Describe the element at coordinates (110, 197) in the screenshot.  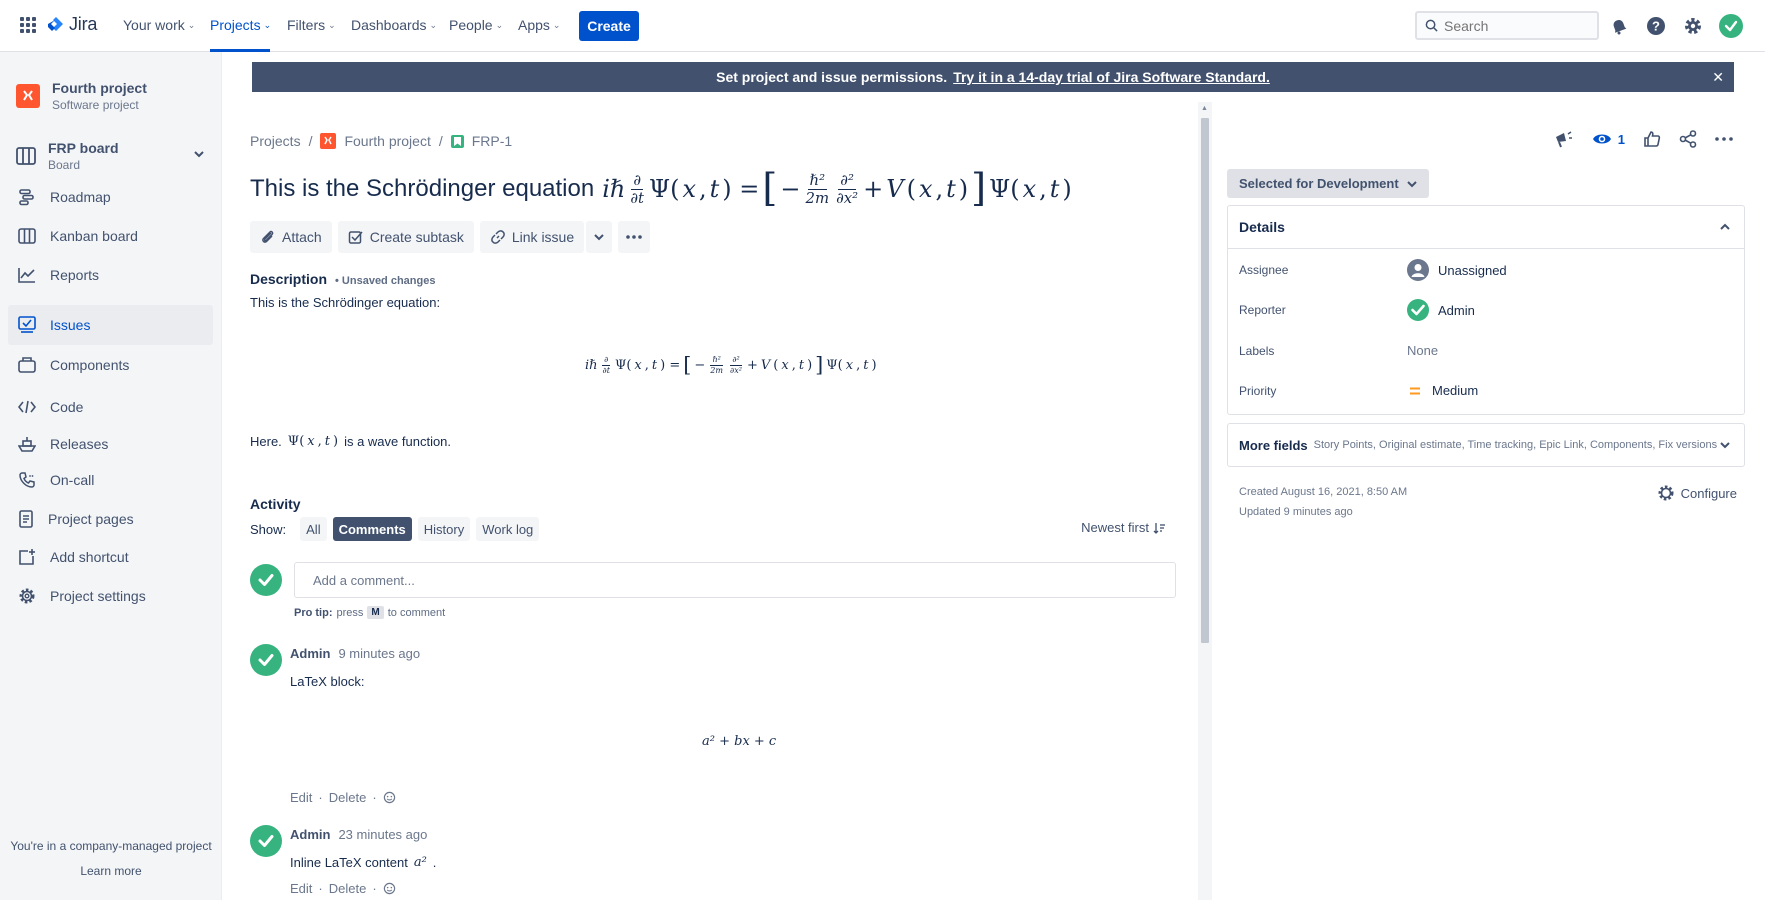
I see `sidebar-item-roadmap: Roadmap` at that location.